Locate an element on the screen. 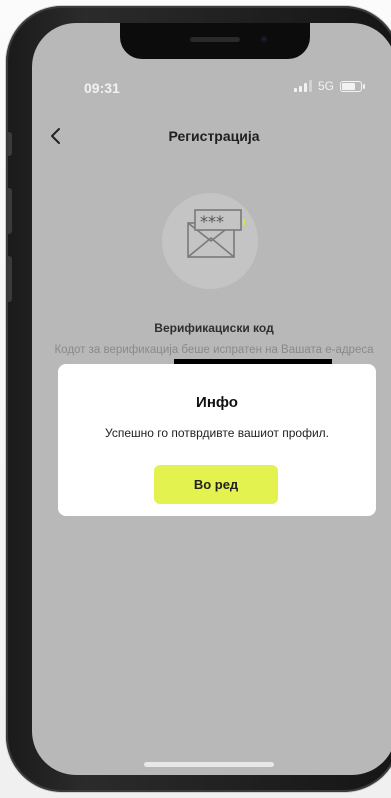 This screenshot has width=391, height=798. ok-button: Во ред is located at coordinates (216, 484).